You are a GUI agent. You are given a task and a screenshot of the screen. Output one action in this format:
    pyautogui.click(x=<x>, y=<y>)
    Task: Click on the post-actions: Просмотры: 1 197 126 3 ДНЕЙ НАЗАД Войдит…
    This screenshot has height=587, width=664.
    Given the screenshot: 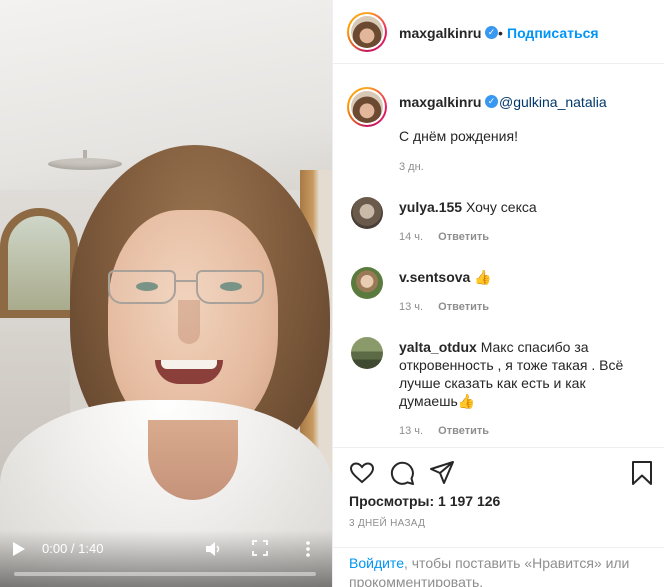 What is the action you would take?
    pyautogui.click(x=498, y=517)
    